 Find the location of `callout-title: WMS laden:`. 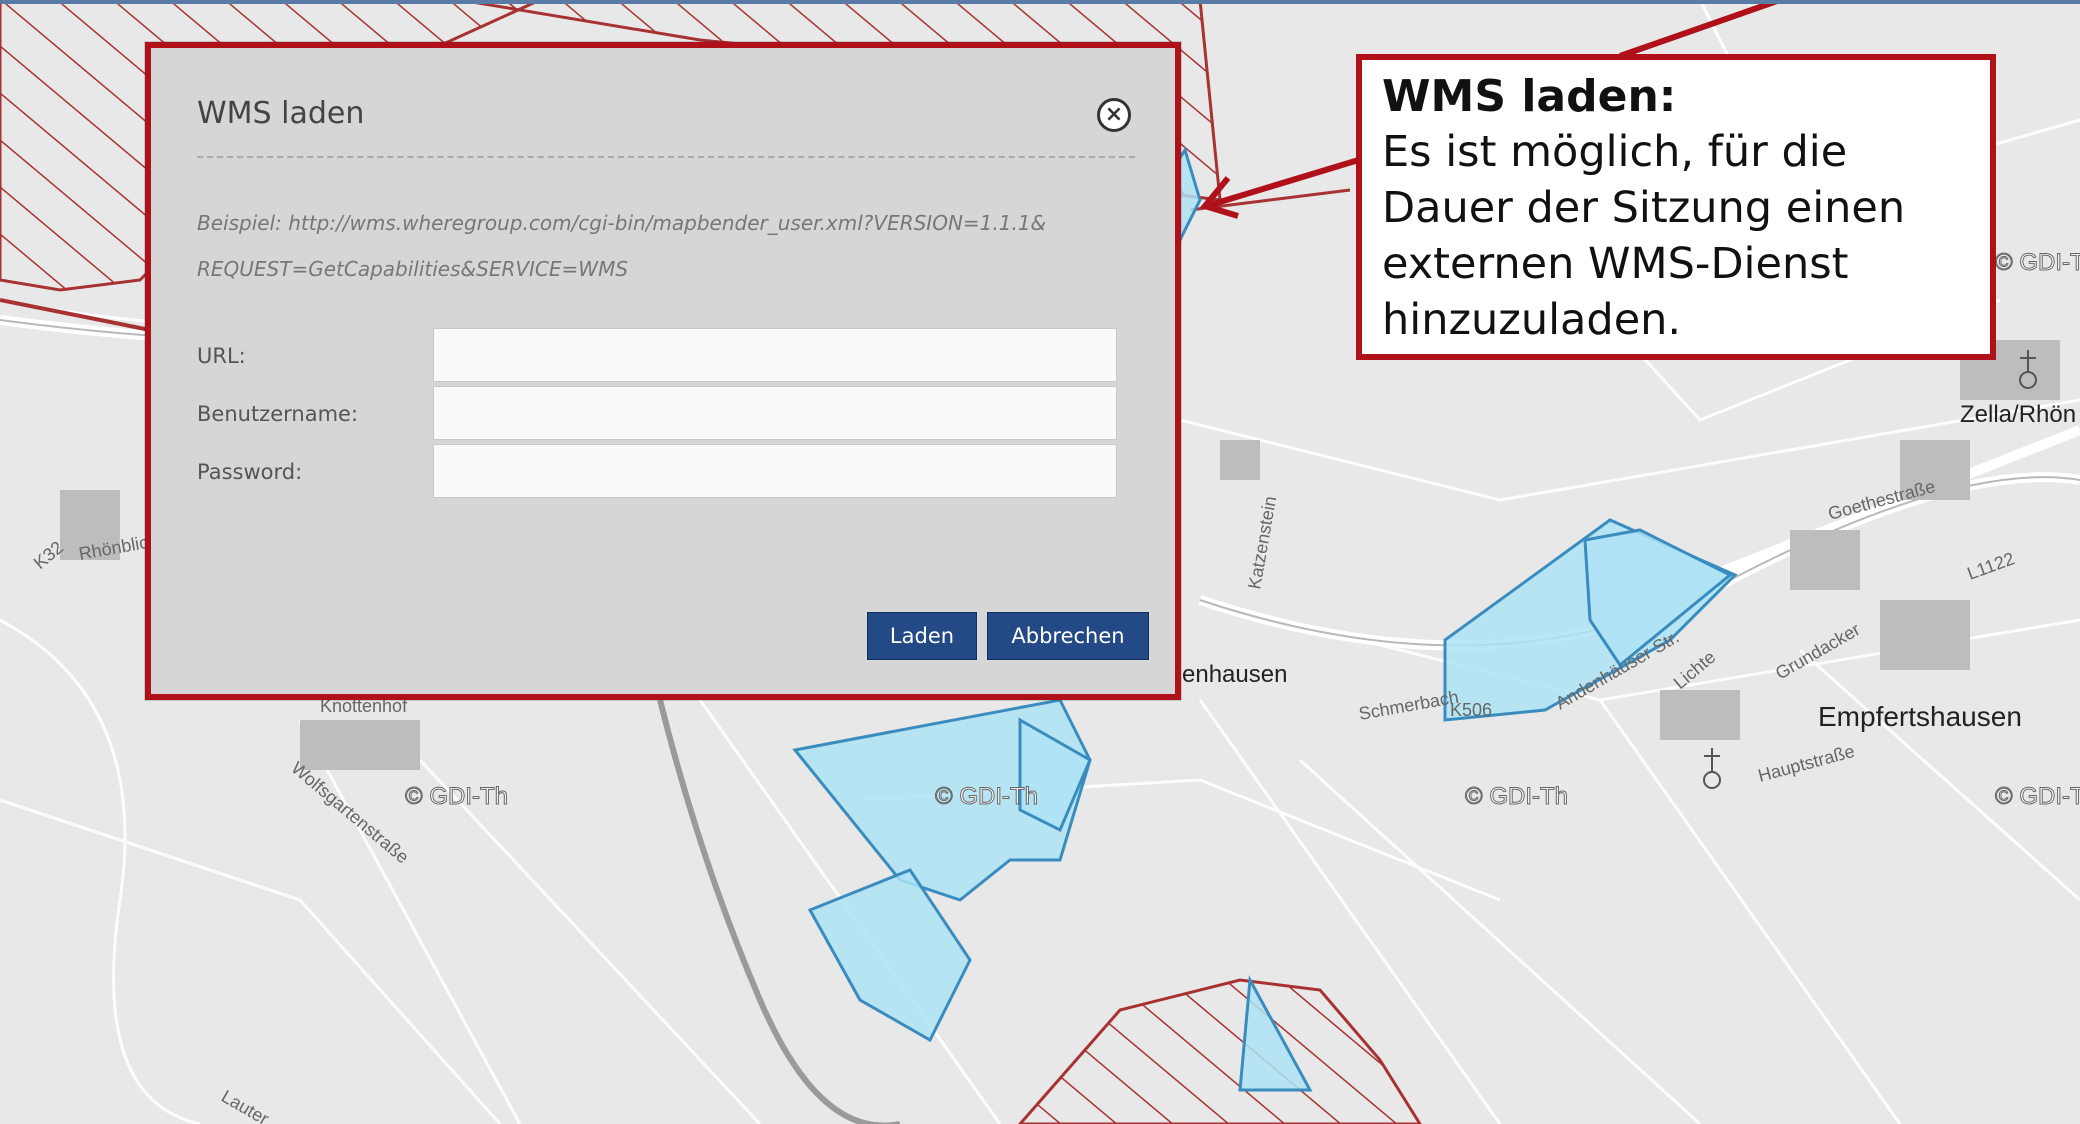

callout-title: WMS laden: is located at coordinates (1529, 96).